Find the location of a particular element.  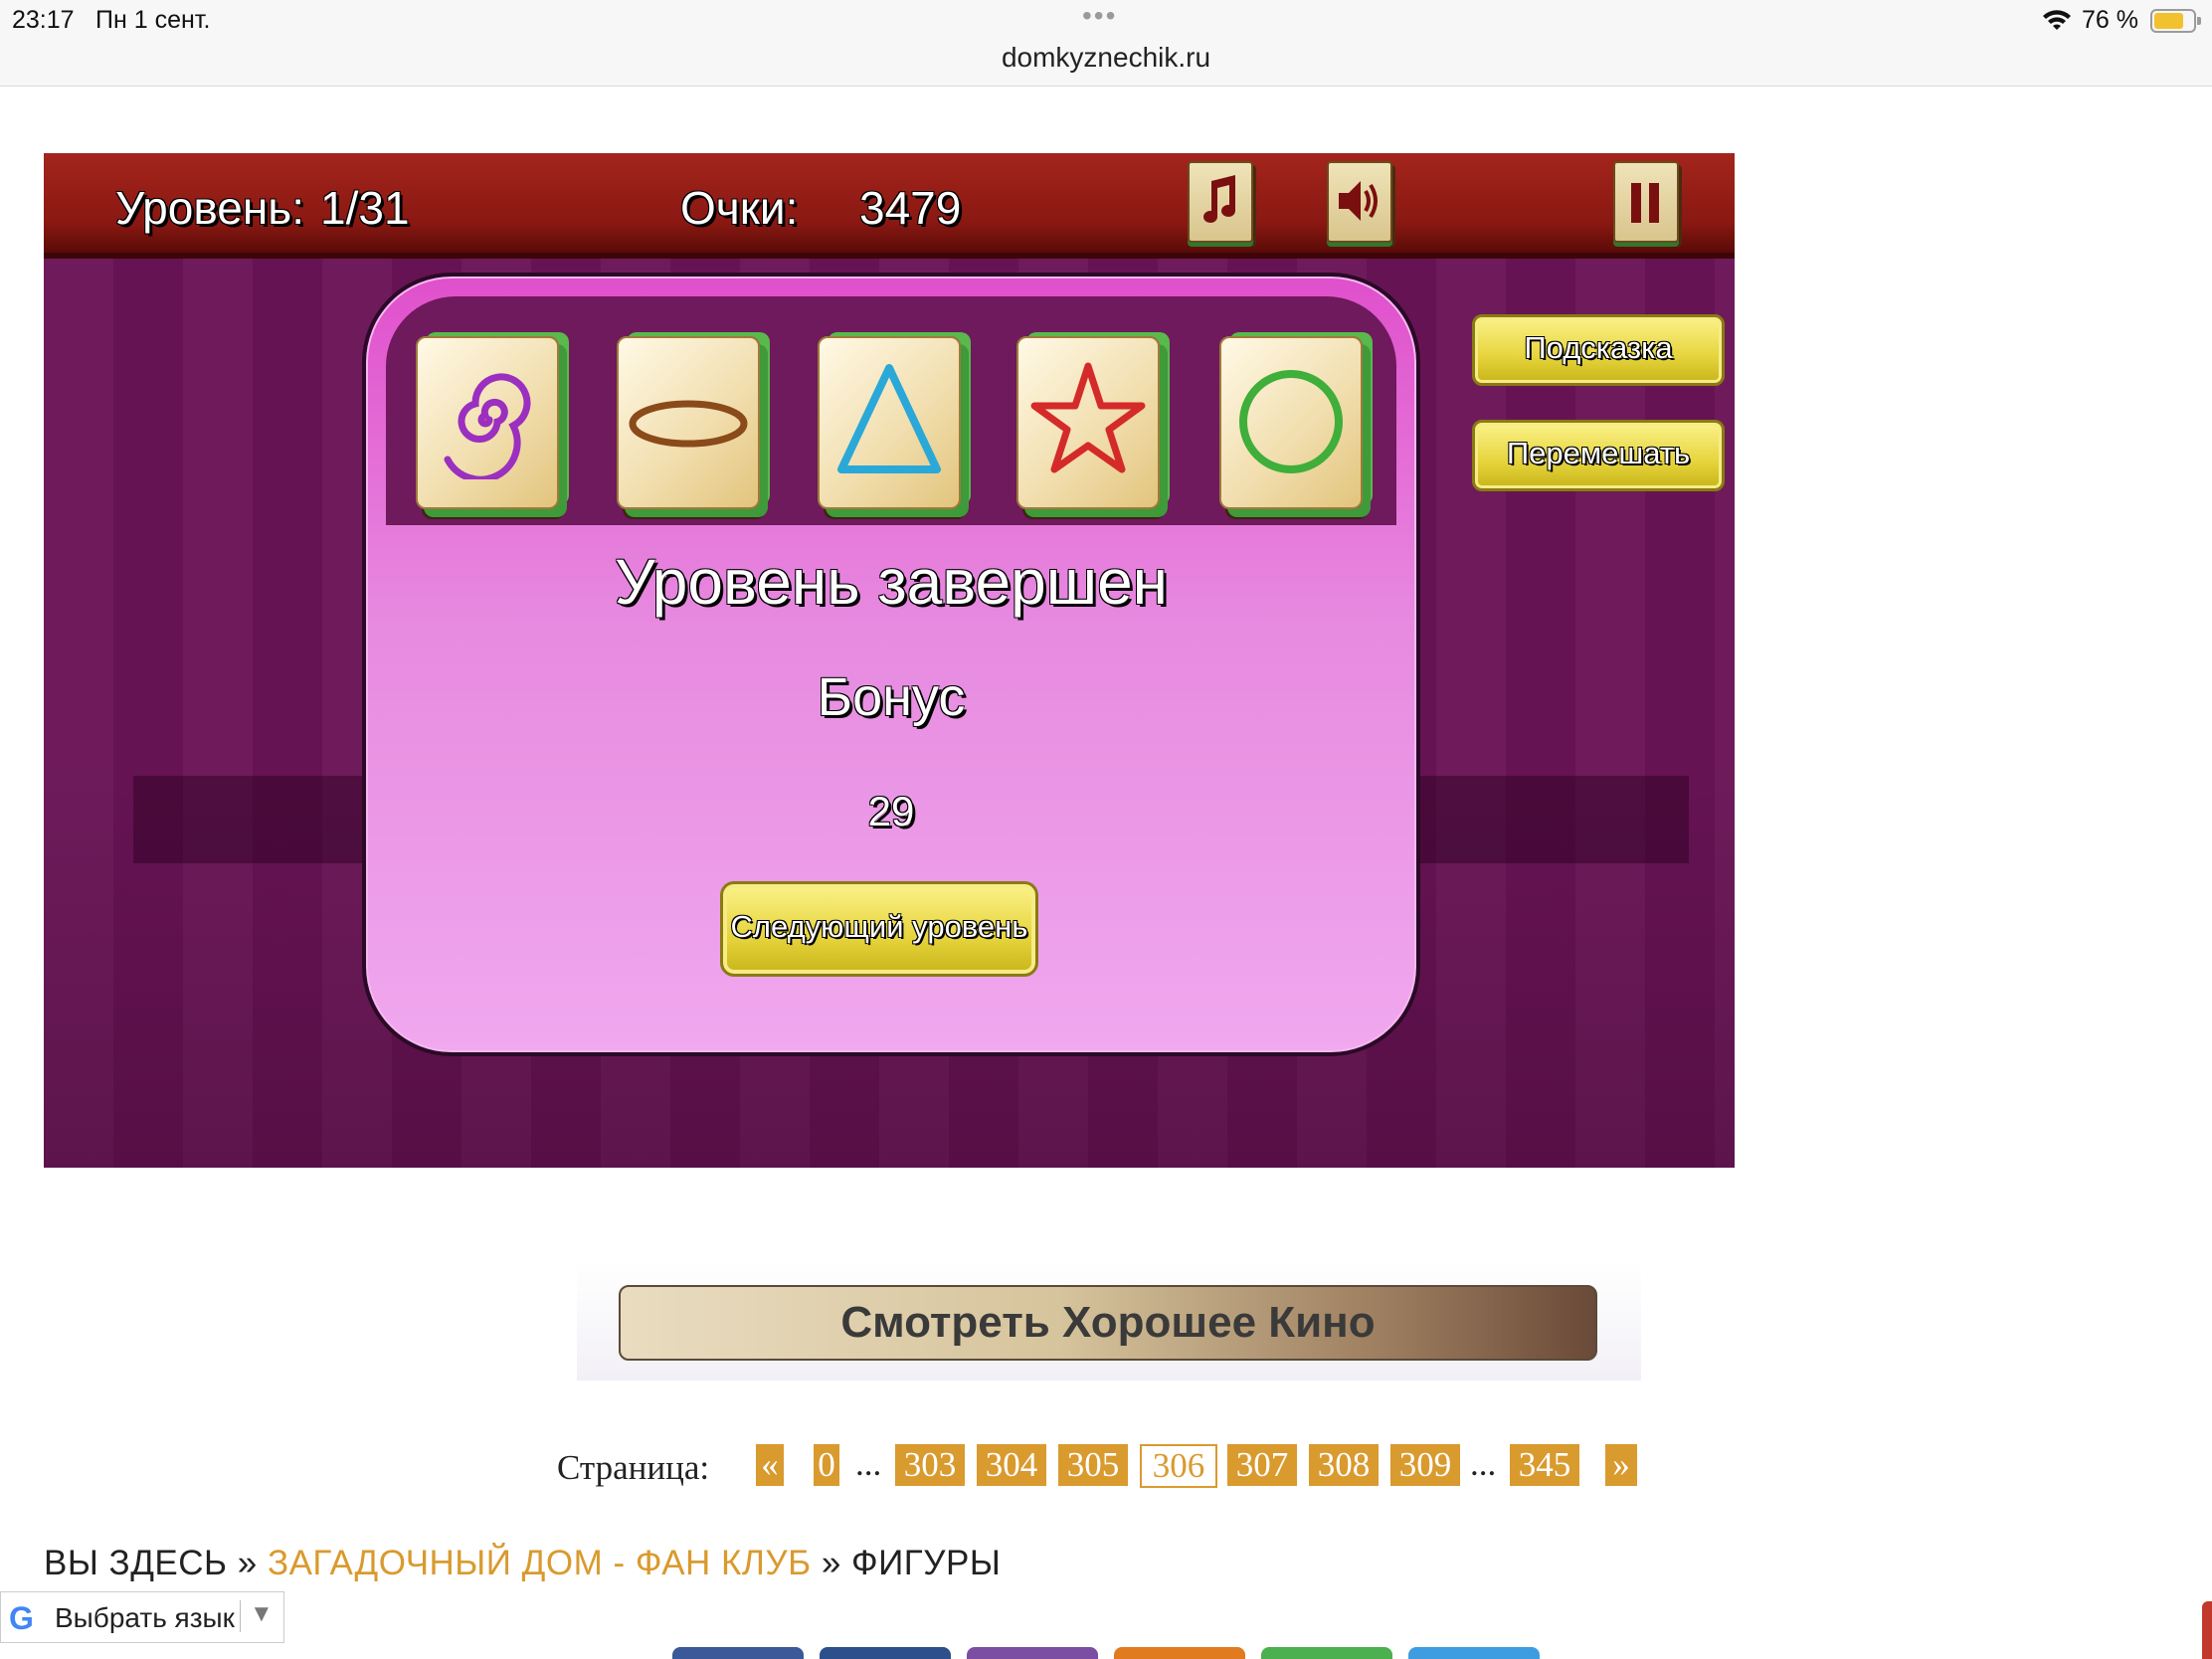

wifi-icon is located at coordinates (2057, 20).